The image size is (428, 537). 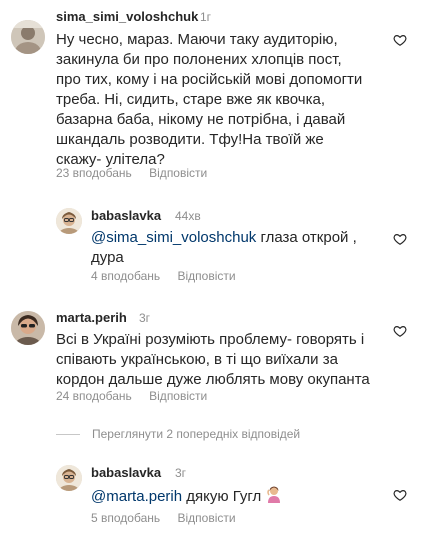 I want to click on person-gesturing-emoji, so click(x=274, y=494).